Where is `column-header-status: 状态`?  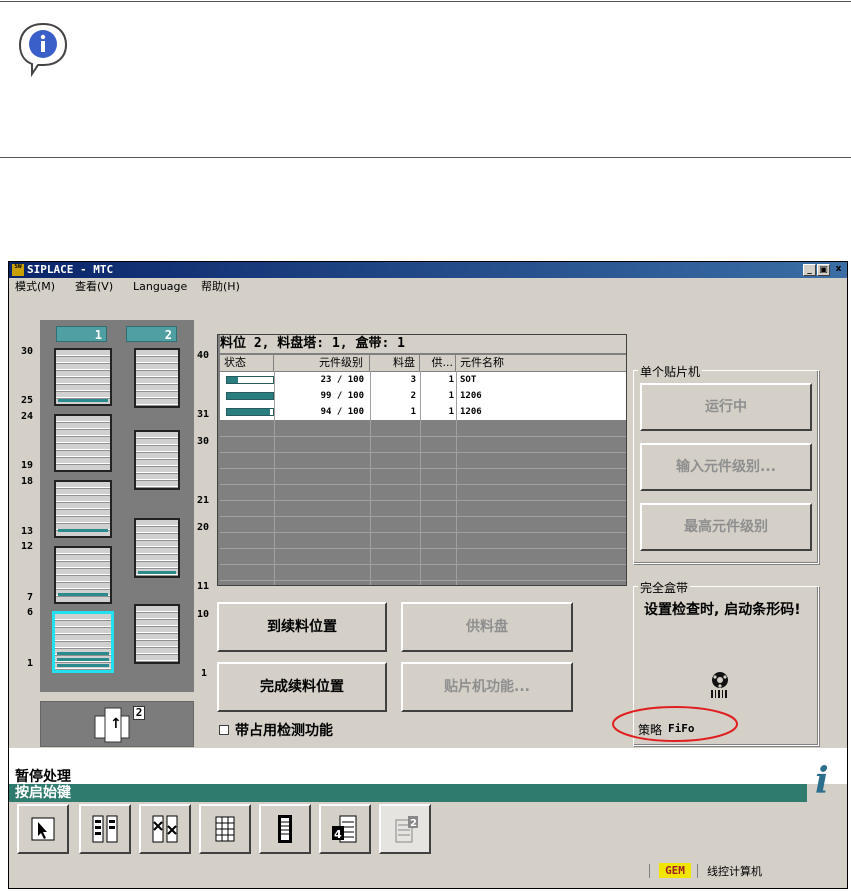
column-header-status: 状态 is located at coordinates (249, 363).